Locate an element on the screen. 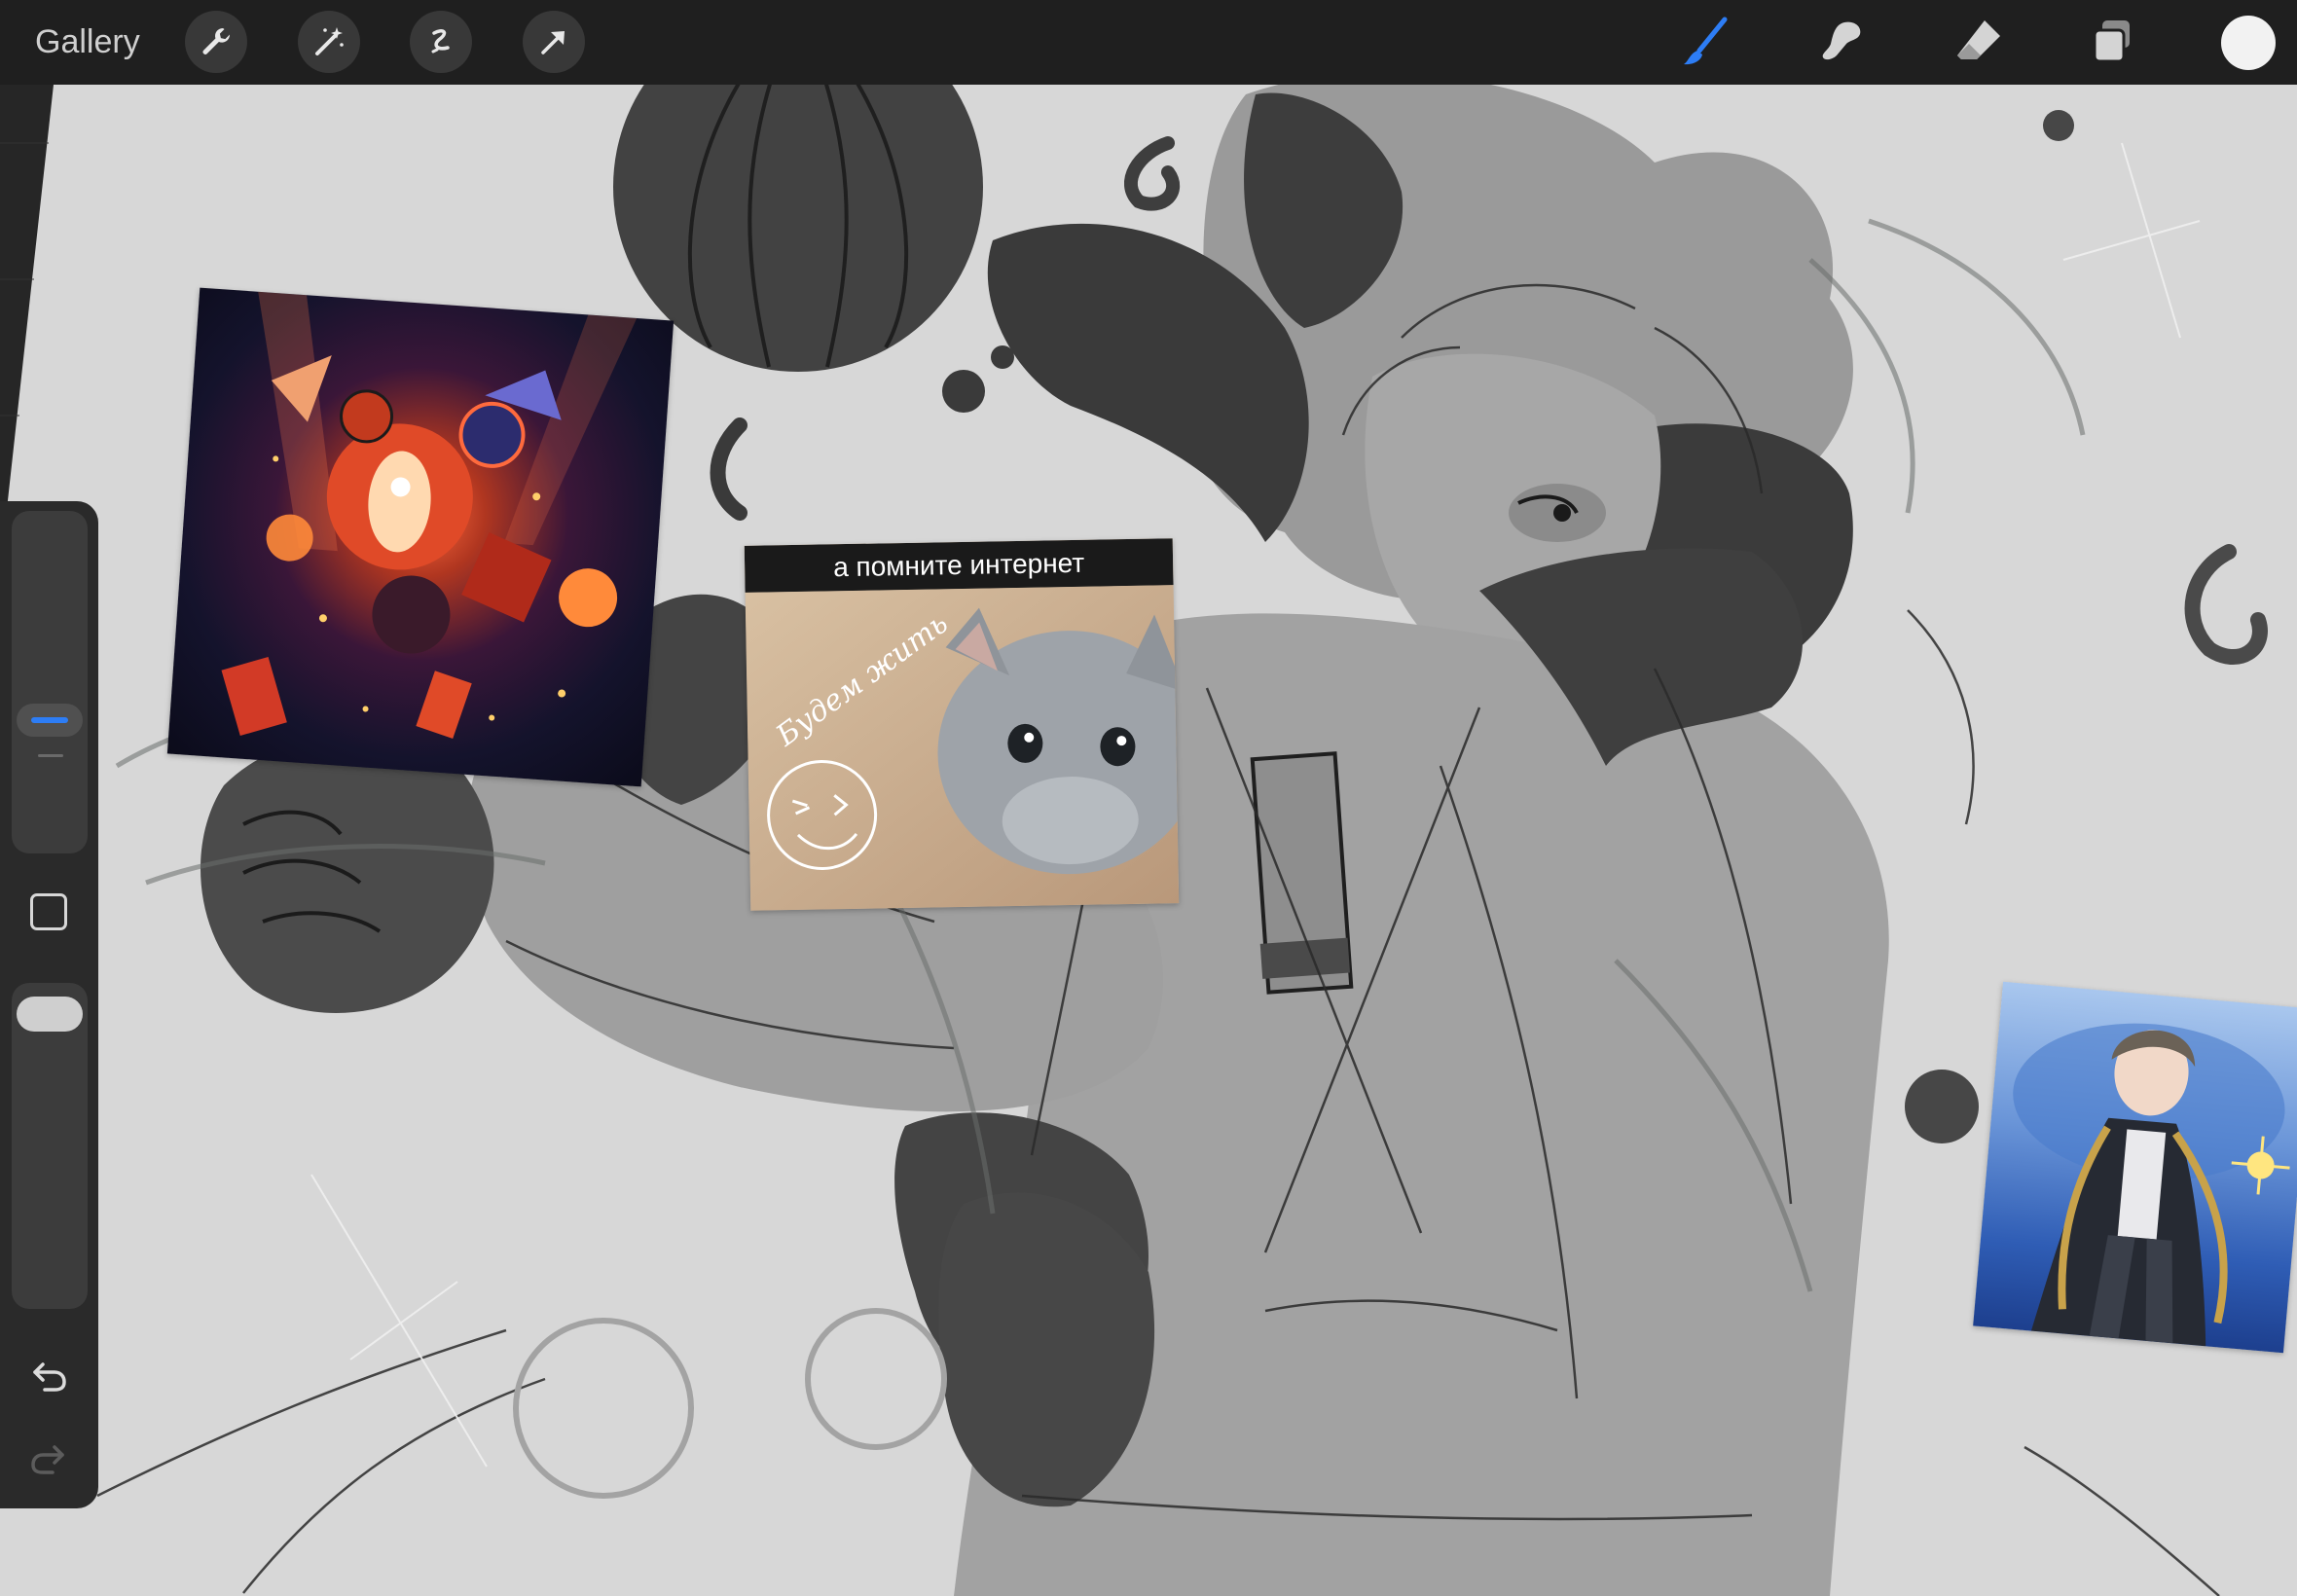 This screenshot has width=2297, height=1596. color-picker-swatch is located at coordinates (2248, 43).